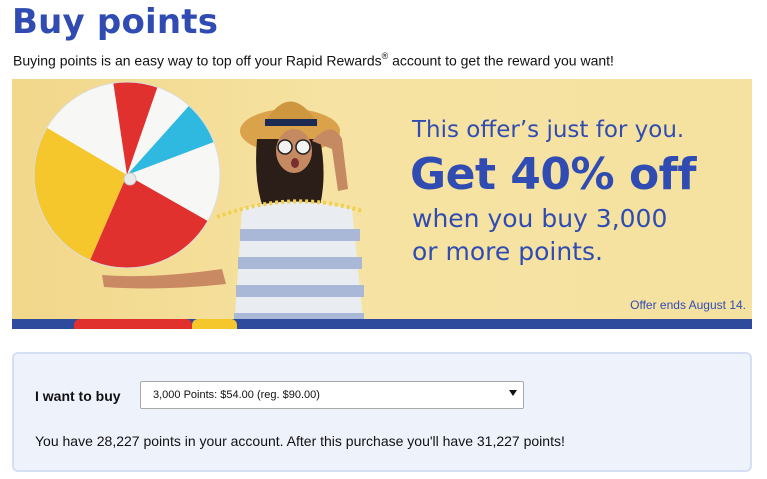 This screenshot has width=767, height=479. What do you see at coordinates (688, 305) in the screenshot?
I see `offer-expiry: Offer ends August 14.` at bounding box center [688, 305].